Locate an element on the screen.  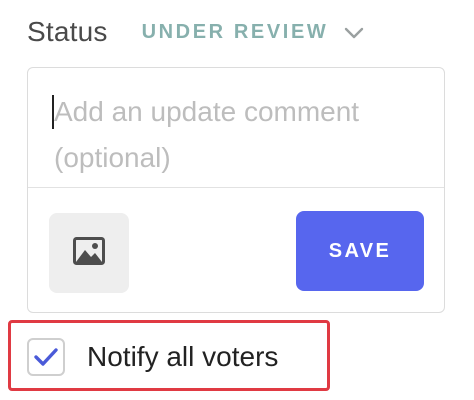
notify-checkbox is located at coordinates (46, 357).